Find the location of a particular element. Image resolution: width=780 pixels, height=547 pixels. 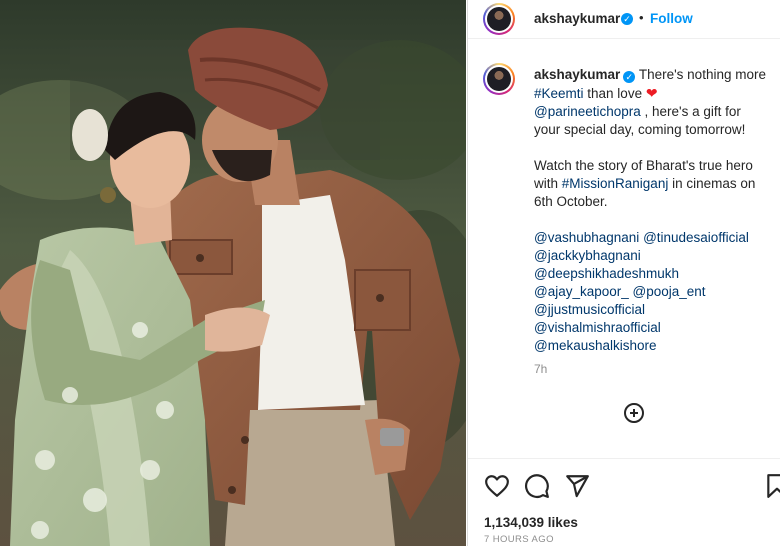

share-icon is located at coordinates (577, 486).